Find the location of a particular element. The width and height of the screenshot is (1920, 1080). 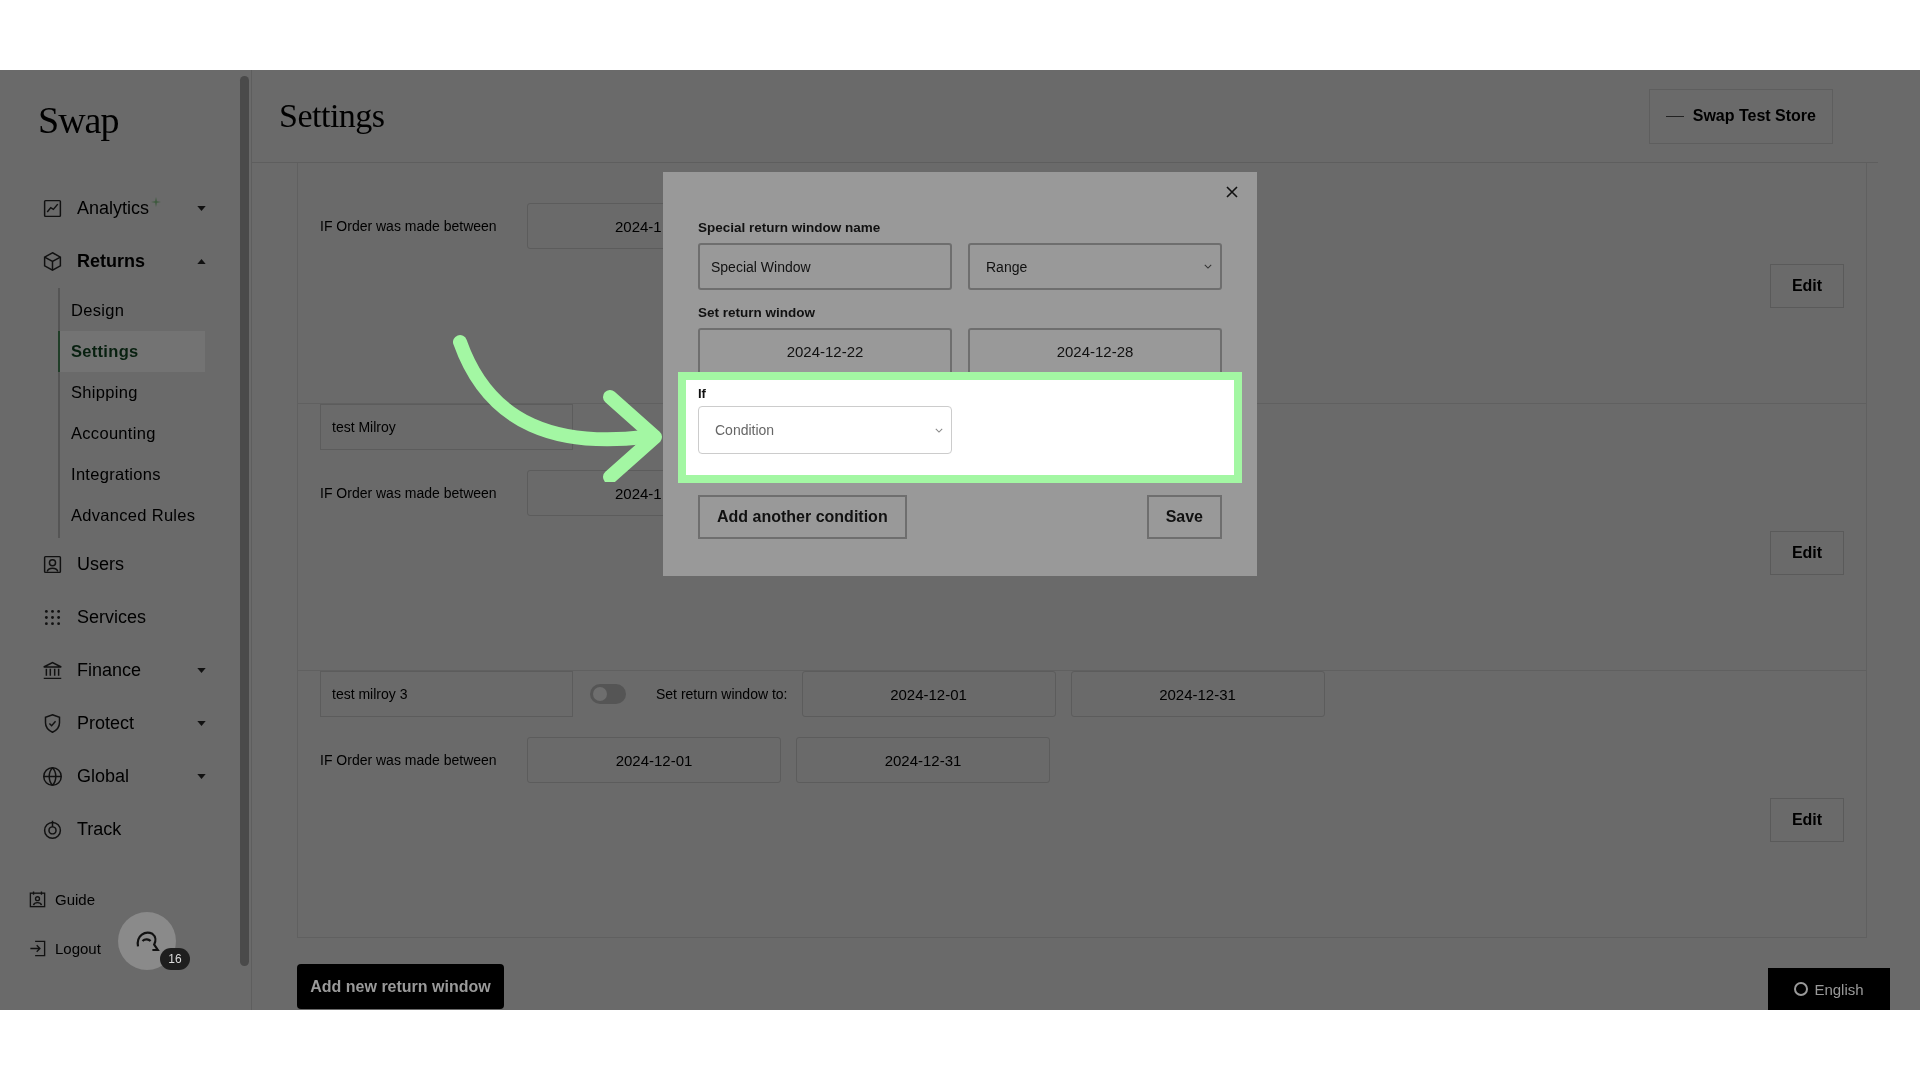

submenu-item: Accounting is located at coordinates (133, 433).